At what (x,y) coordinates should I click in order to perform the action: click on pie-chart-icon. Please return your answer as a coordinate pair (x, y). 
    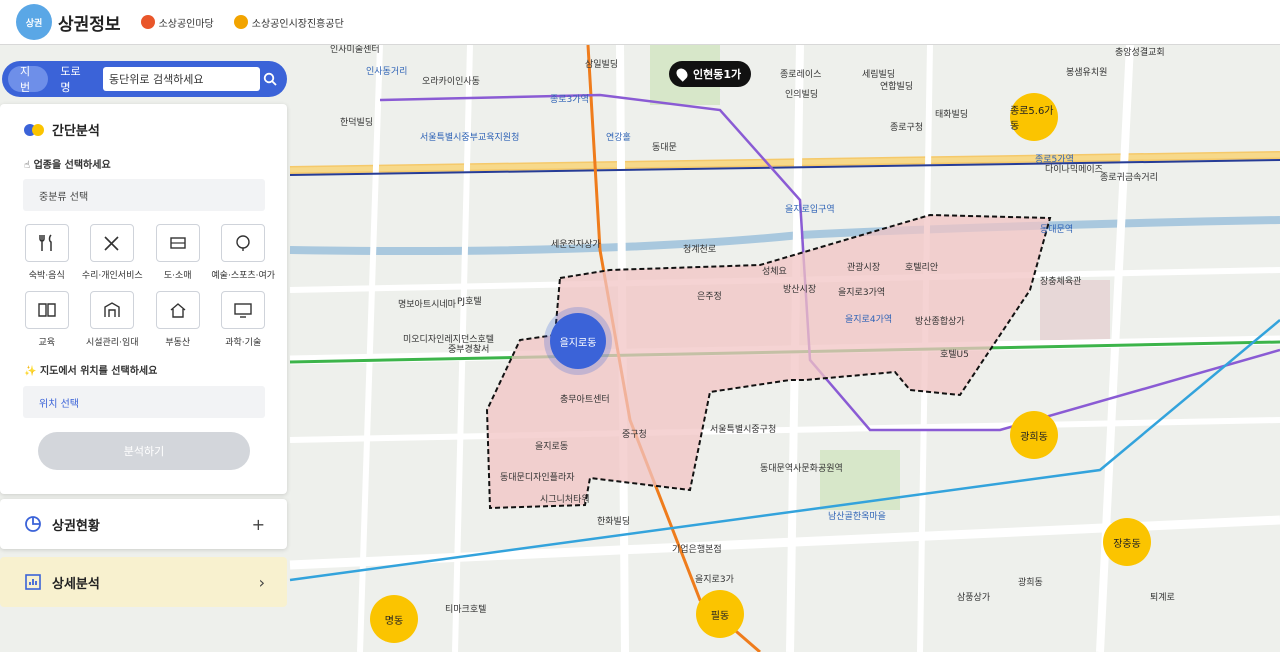
    Looking at the image, I should click on (33, 524).